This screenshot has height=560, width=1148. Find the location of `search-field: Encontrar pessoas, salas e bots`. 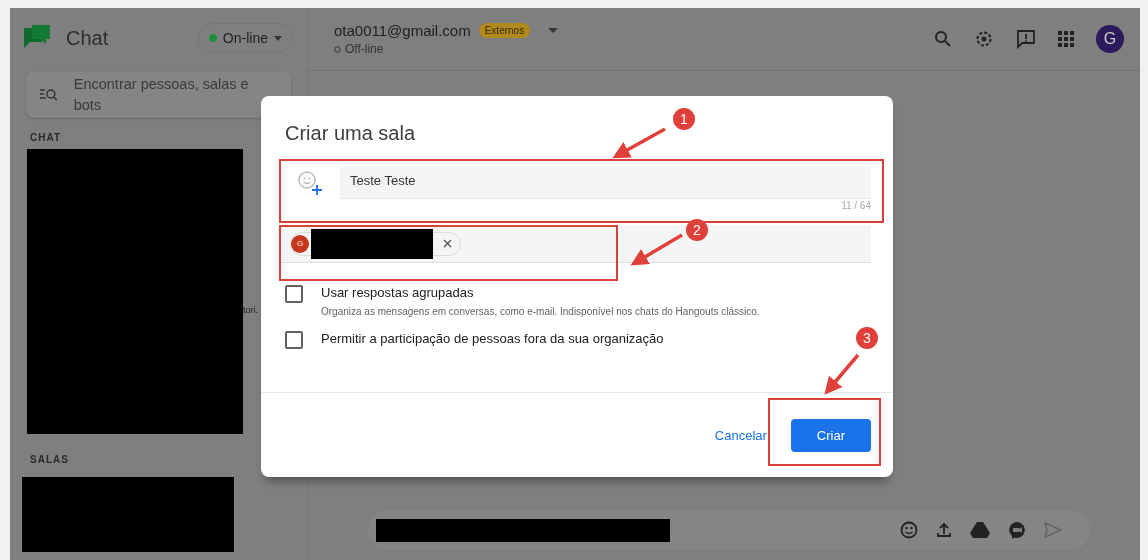

search-field: Encontrar pessoas, salas e bots is located at coordinates (158, 95).